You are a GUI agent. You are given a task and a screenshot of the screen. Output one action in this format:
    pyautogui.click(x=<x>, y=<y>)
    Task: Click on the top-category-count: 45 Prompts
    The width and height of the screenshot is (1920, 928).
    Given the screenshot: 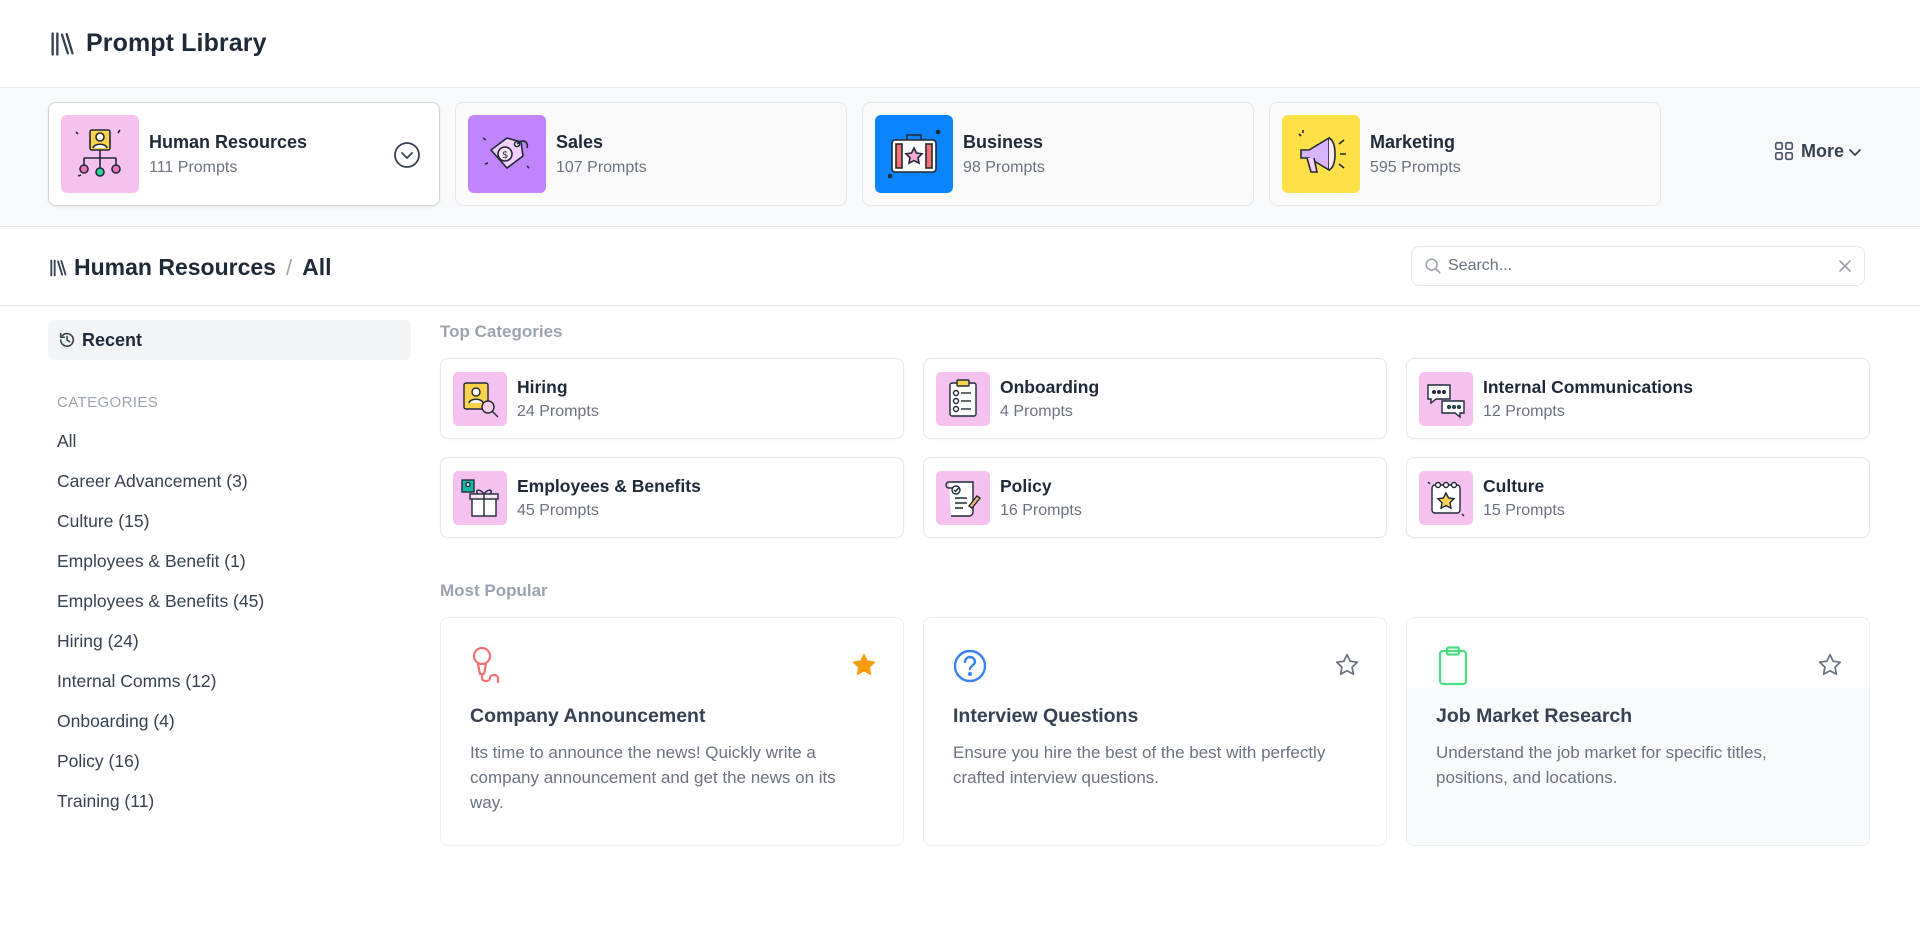 What is the action you would take?
    pyautogui.click(x=558, y=510)
    